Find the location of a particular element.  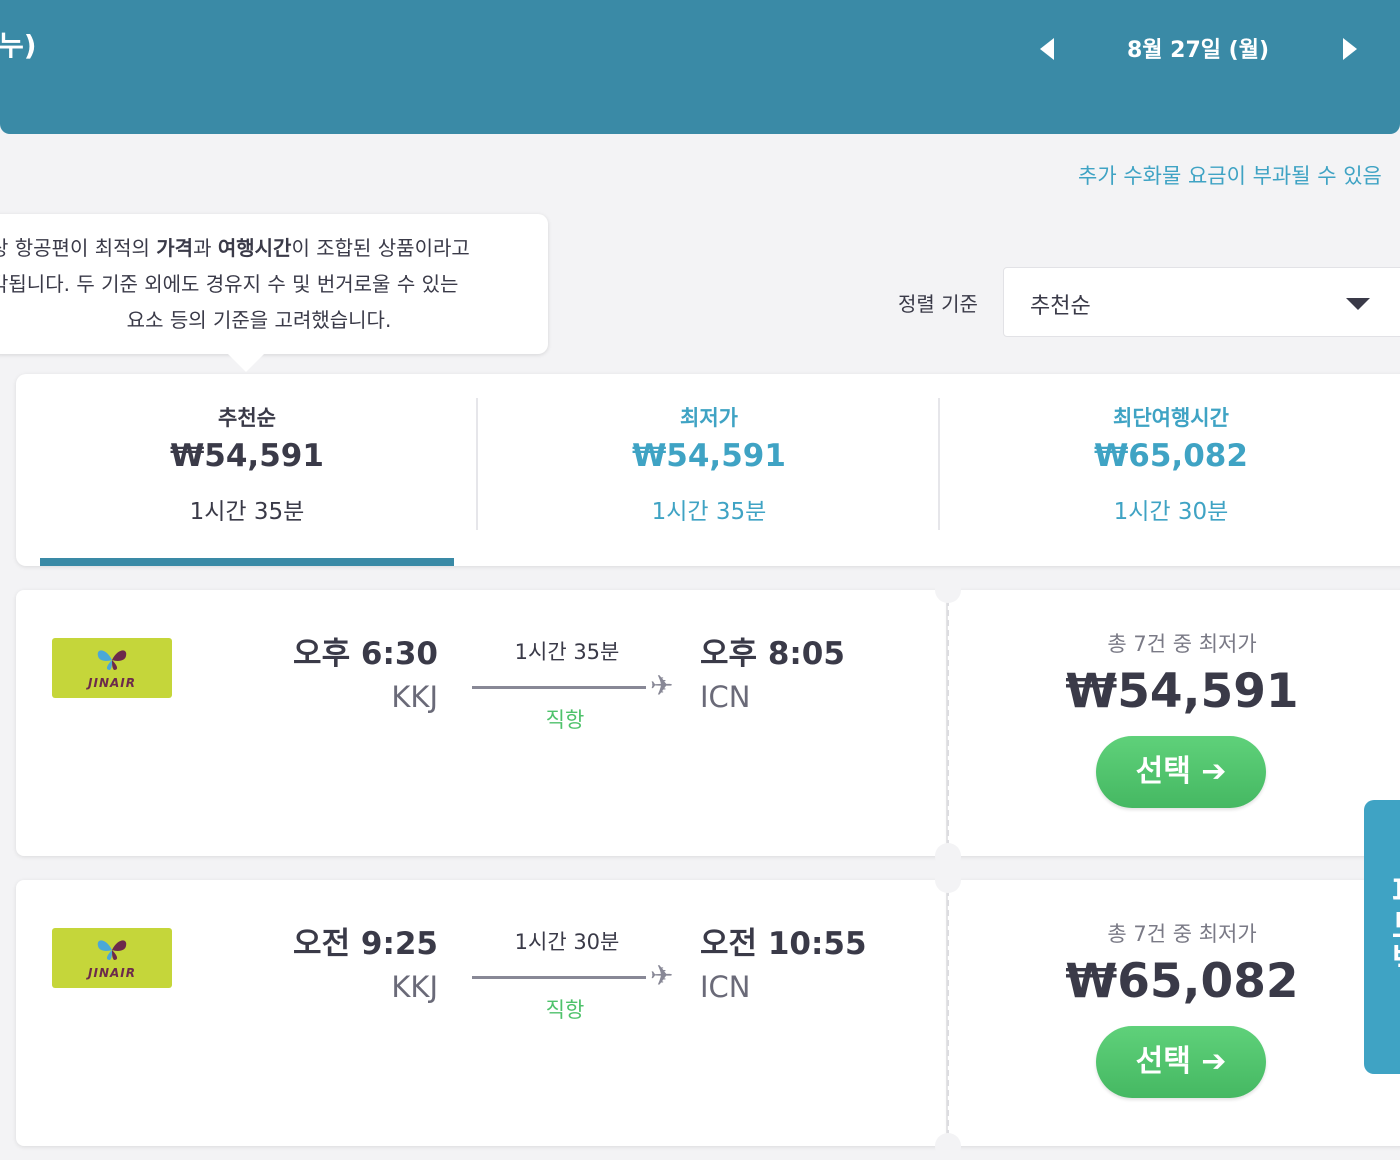

tab-price: ₩65,082 is located at coordinates (1171, 456).